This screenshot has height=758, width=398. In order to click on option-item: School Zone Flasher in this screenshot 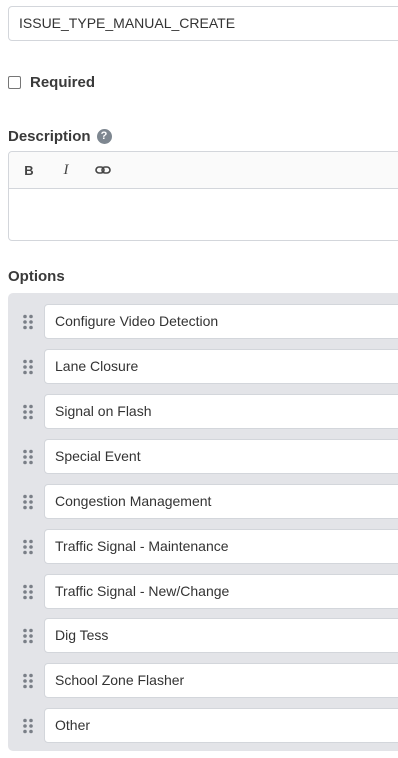, I will do `click(203, 681)`.